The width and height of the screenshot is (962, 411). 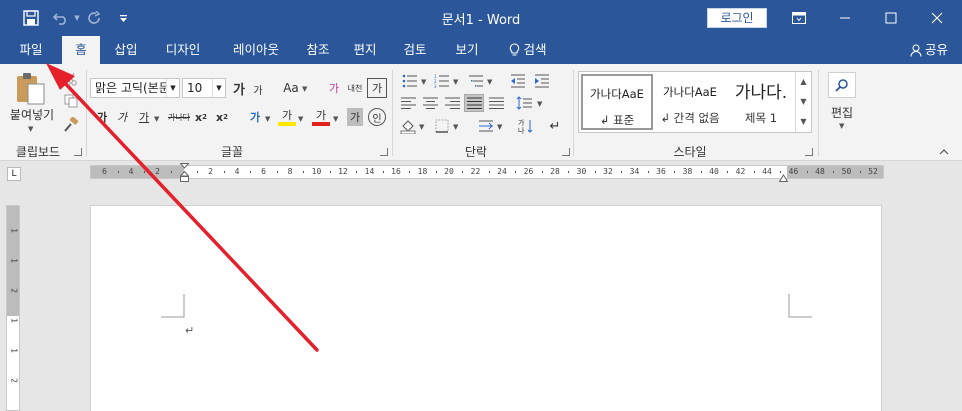 What do you see at coordinates (410, 81) in the screenshot?
I see `bullets-icon` at bounding box center [410, 81].